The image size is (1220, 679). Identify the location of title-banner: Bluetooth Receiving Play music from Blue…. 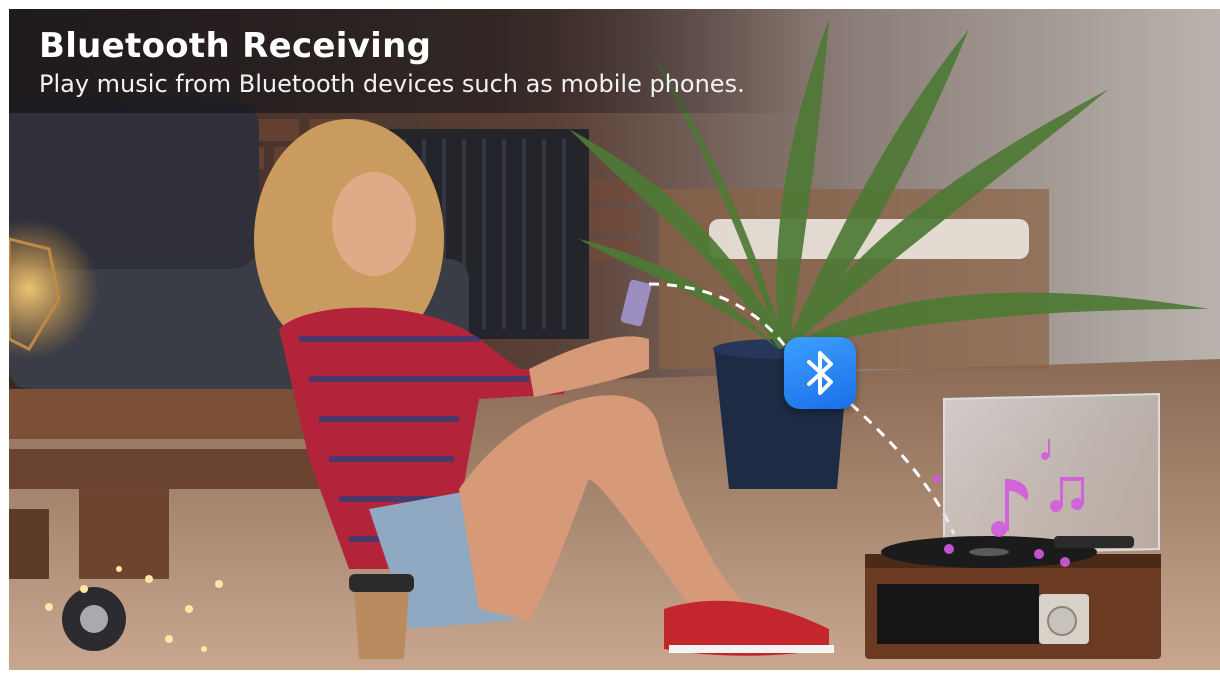
(409, 61).